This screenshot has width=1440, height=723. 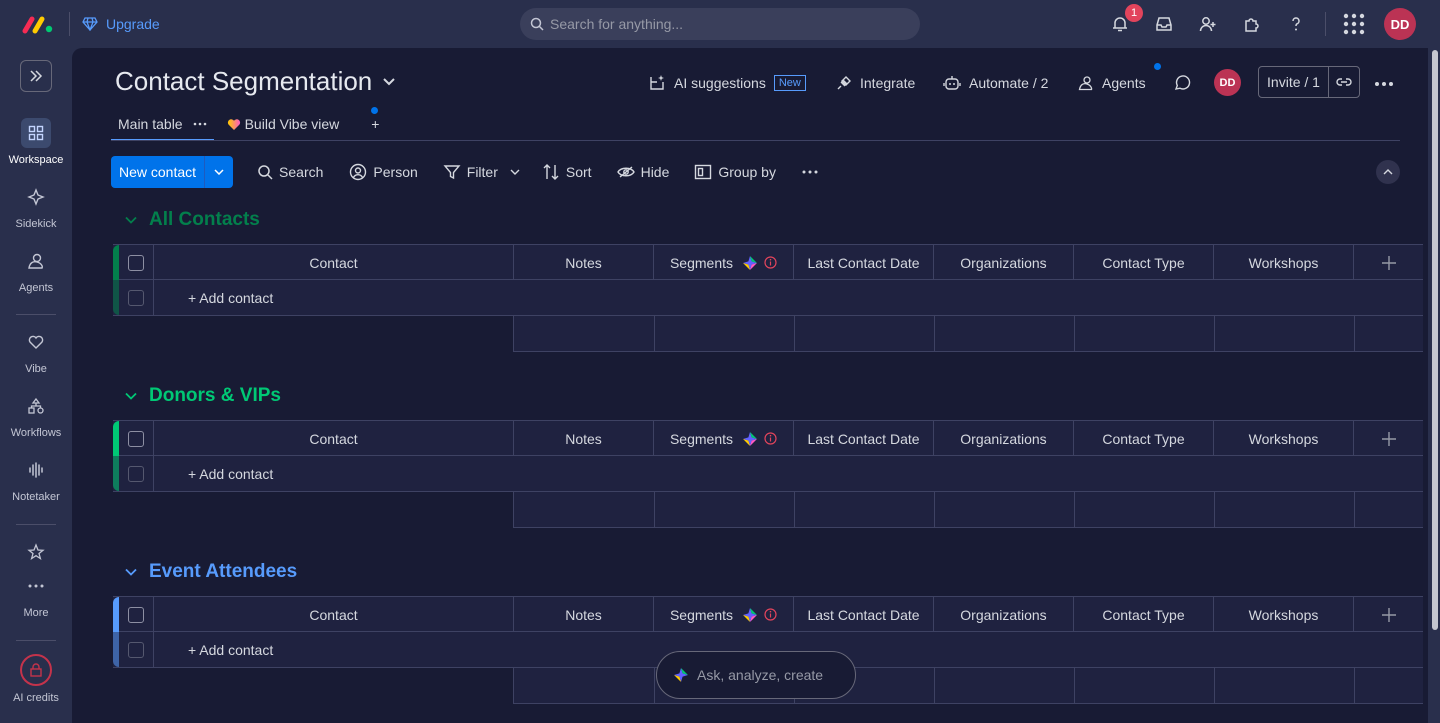 What do you see at coordinates (1384, 86) in the screenshot?
I see `board-more-icon` at bounding box center [1384, 86].